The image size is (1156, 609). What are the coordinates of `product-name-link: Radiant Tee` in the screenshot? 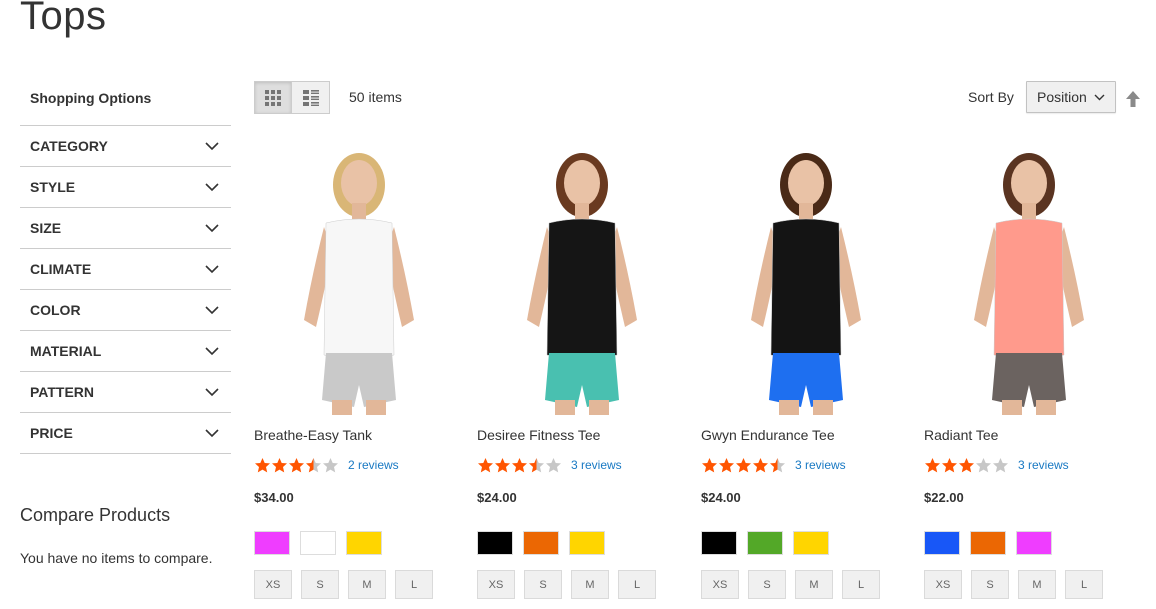 It's located at (1029, 435).